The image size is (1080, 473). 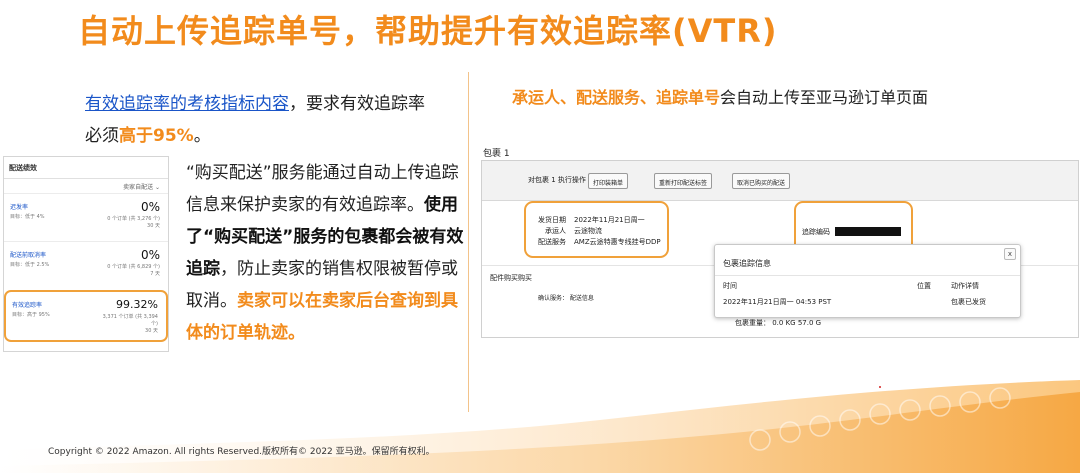 I want to click on popup-title: 包裹追踪信息, so click(x=747, y=263).